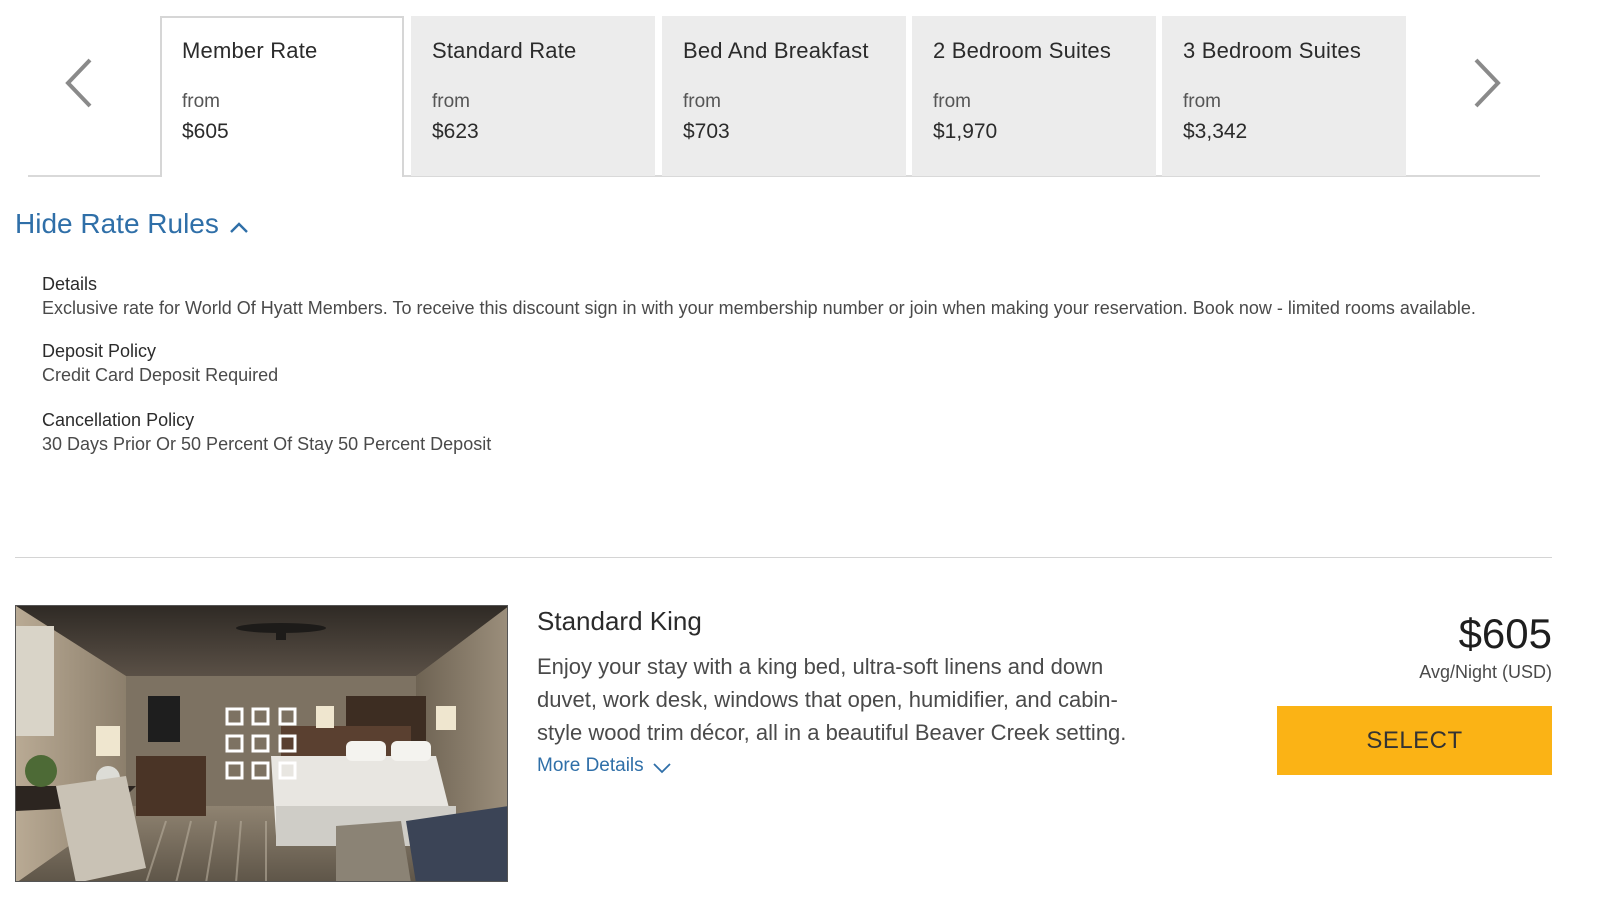  I want to click on price-column: $605 Avg/Night (USD), so click(1485, 646).